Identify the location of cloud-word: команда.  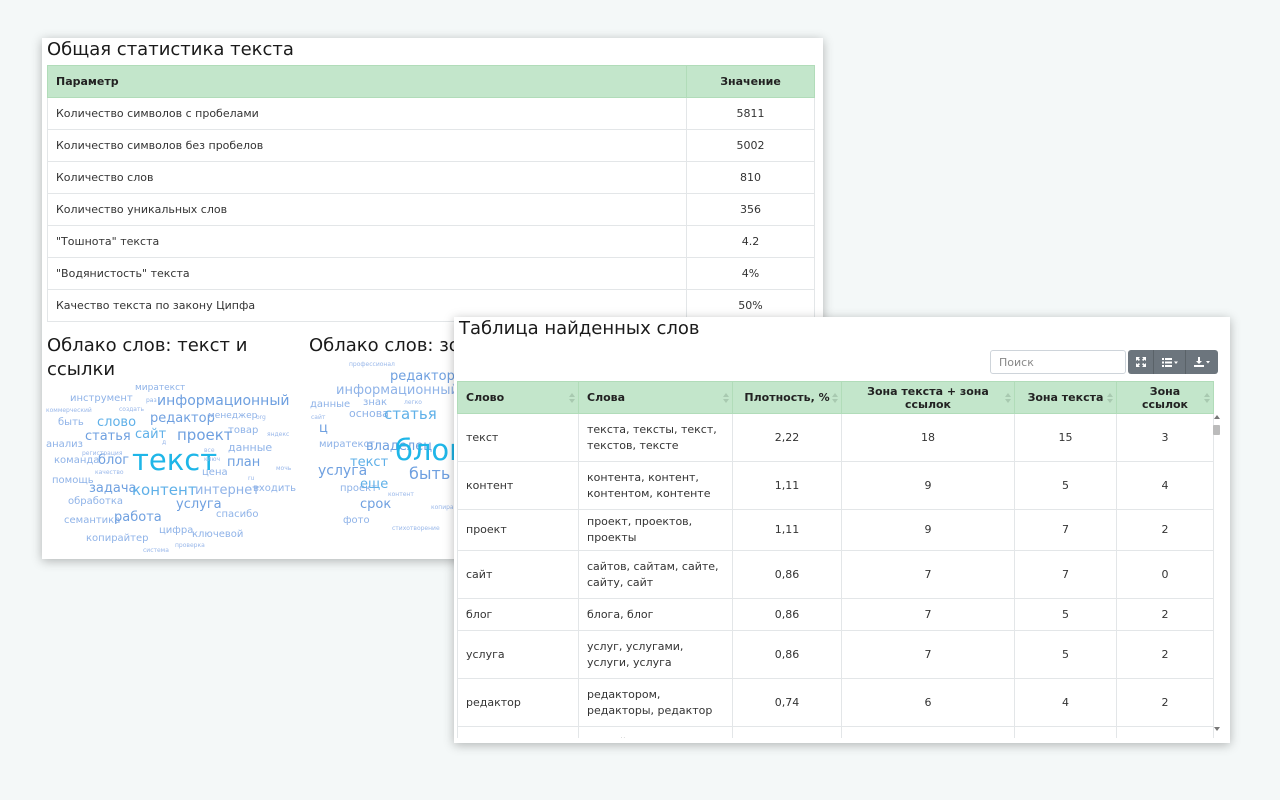
(77, 460).